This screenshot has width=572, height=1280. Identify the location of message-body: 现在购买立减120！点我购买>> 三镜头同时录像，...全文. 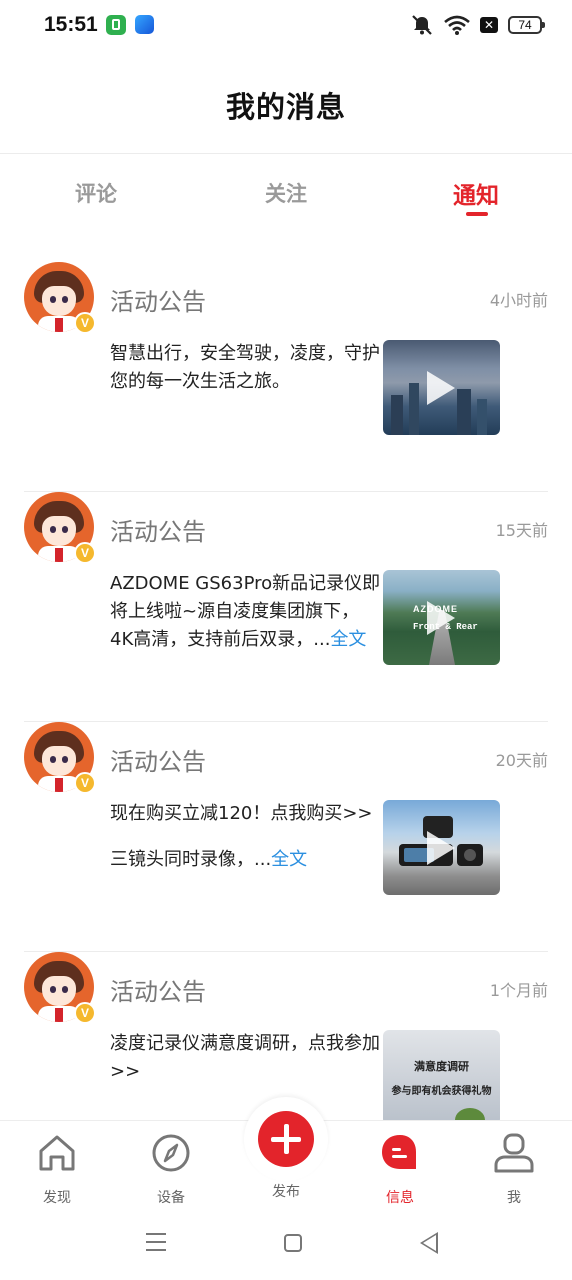
(246, 837).